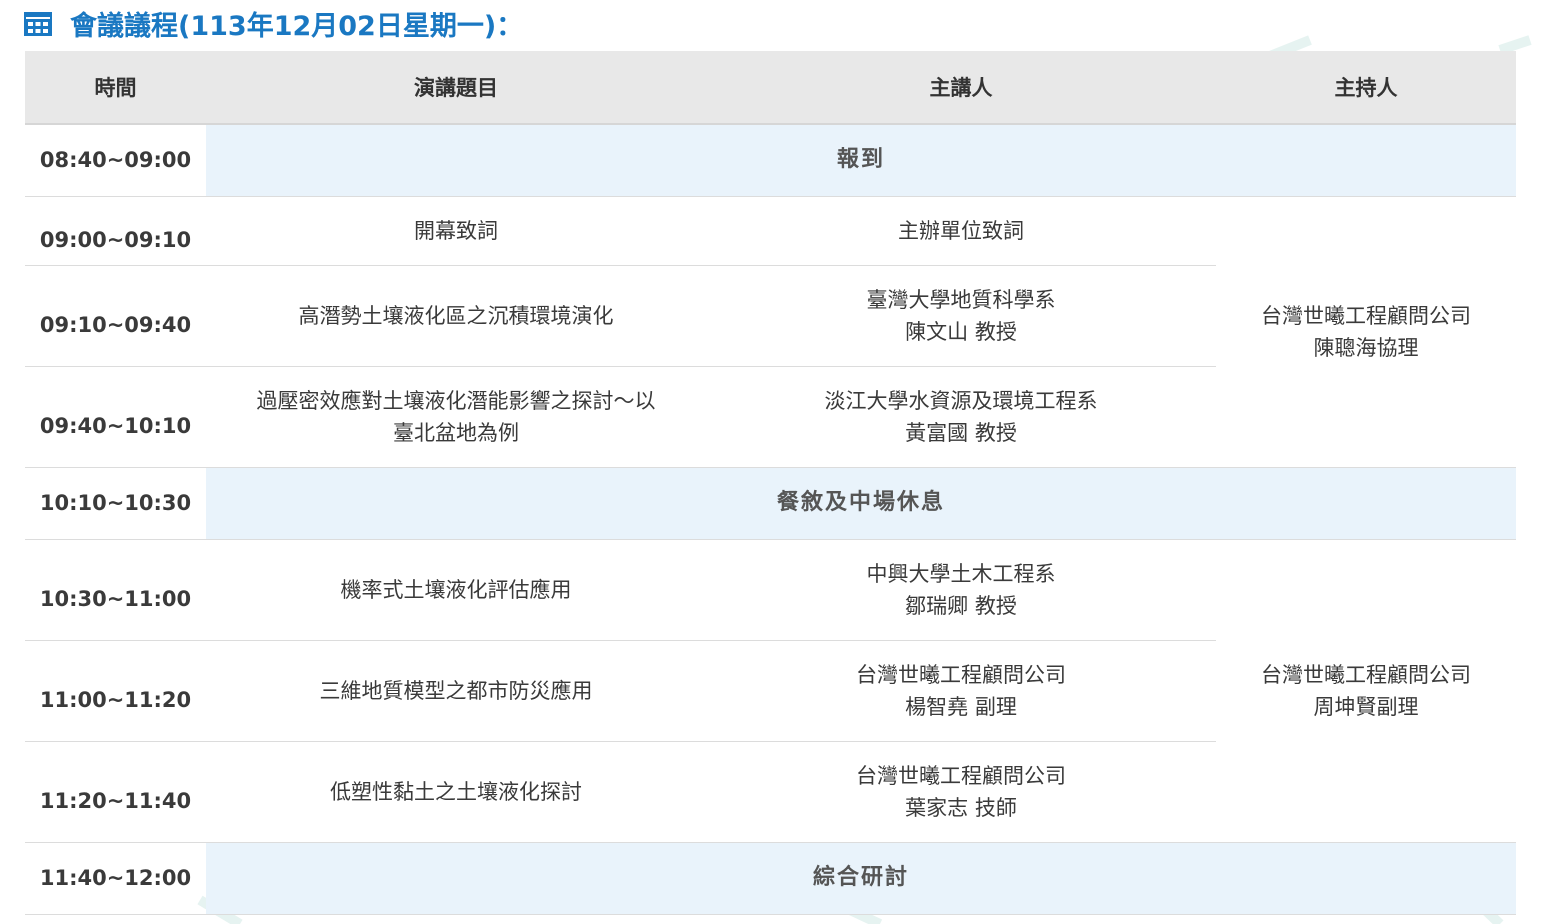 The image size is (1541, 924). I want to click on host-cell: 台灣世曦工程顧問公司 陳聰海協理, so click(1366, 332).